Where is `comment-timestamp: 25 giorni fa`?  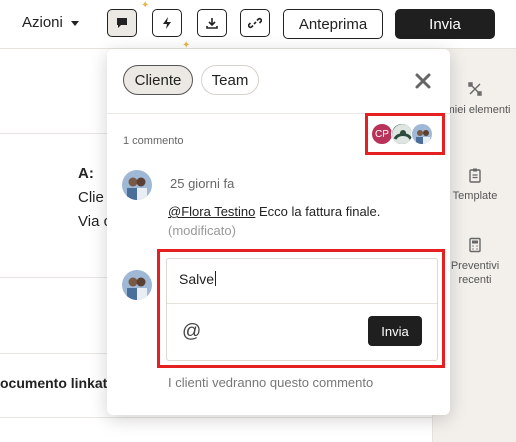
comment-timestamp: 25 giorni fa is located at coordinates (202, 183).